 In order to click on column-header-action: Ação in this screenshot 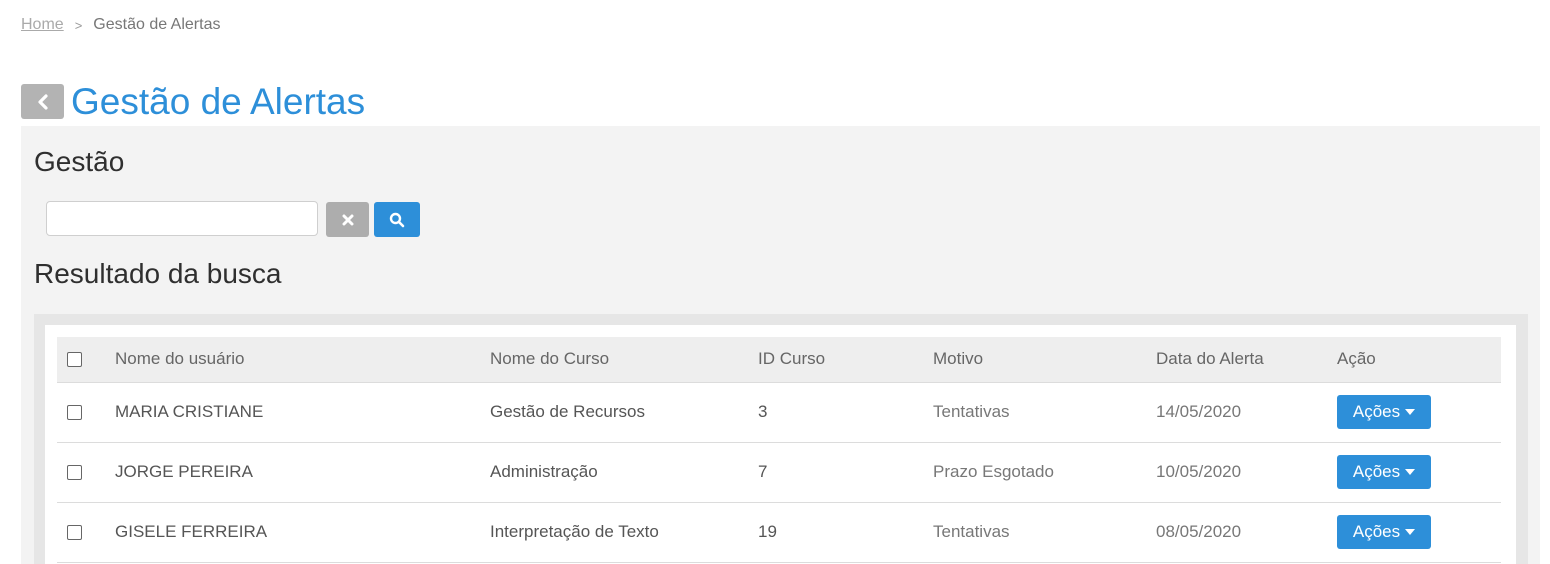, I will do `click(1419, 360)`.